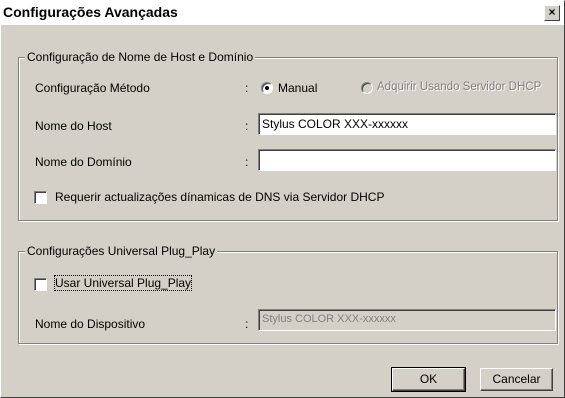  What do you see at coordinates (367, 88) in the screenshot?
I see `radio-dhcp` at bounding box center [367, 88].